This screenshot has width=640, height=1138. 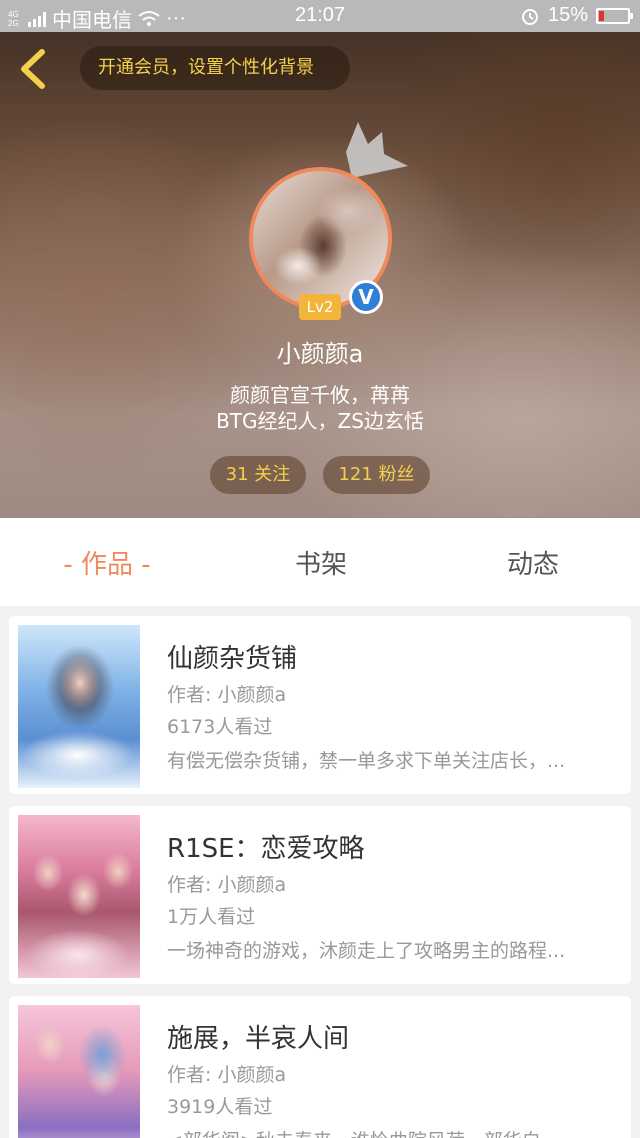 I want to click on vip-background-button: 开通会员，设置个性化背景, so click(x=215, y=68).